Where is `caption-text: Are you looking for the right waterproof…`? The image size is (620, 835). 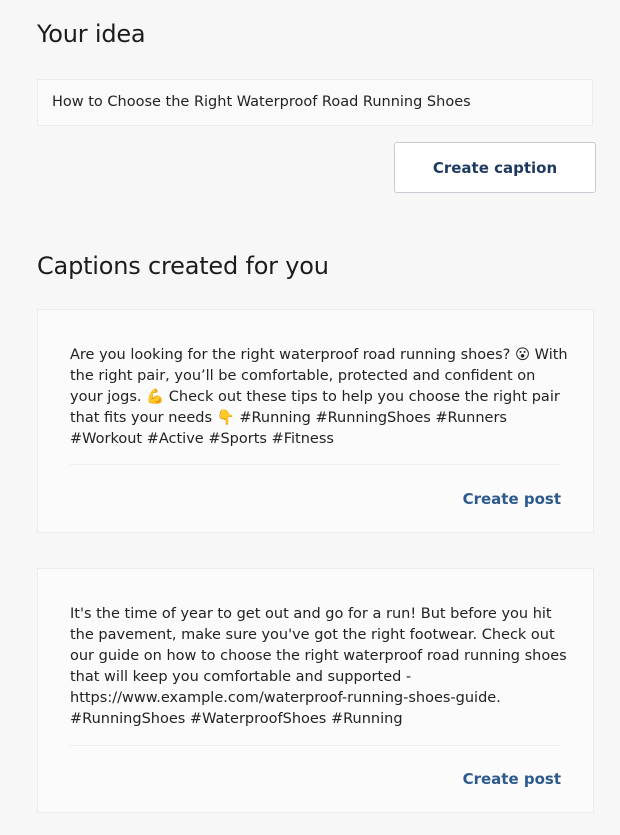 caption-text: Are you looking for the right waterproof… is located at coordinates (319, 397).